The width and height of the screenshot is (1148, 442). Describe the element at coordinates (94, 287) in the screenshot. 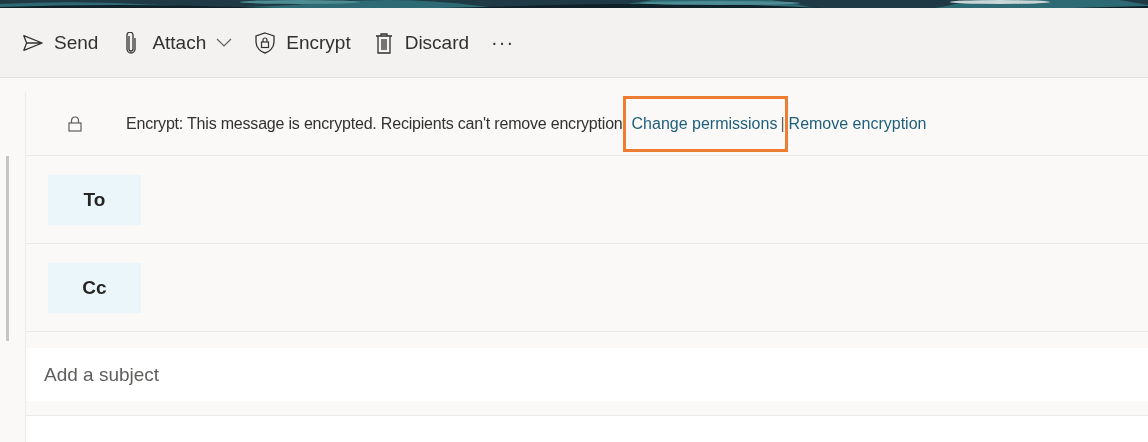

I see `recipient-button: Cc` at that location.